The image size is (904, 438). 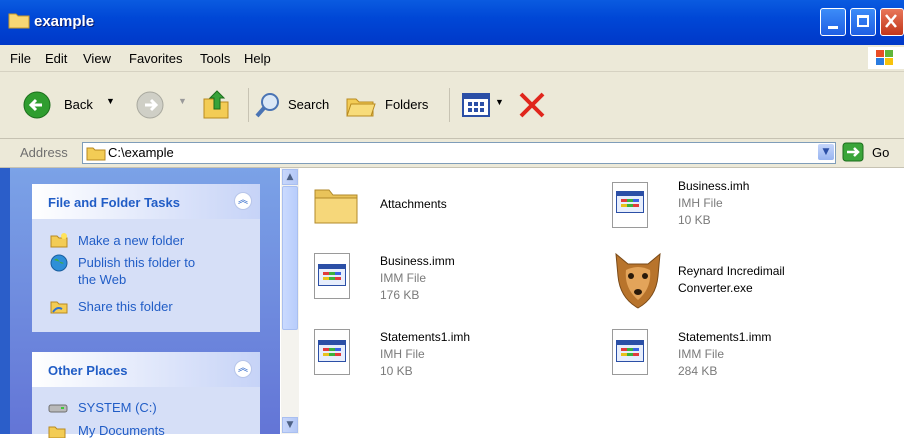 What do you see at coordinates (97, 58) in the screenshot?
I see `menu-view: View` at bounding box center [97, 58].